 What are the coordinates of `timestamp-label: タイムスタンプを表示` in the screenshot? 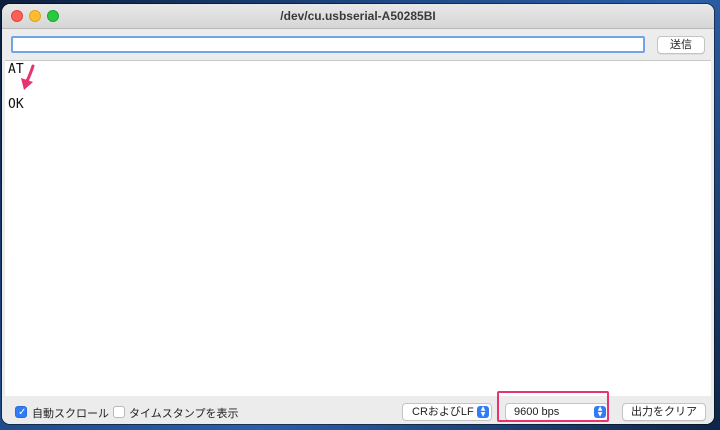 It's located at (184, 414).